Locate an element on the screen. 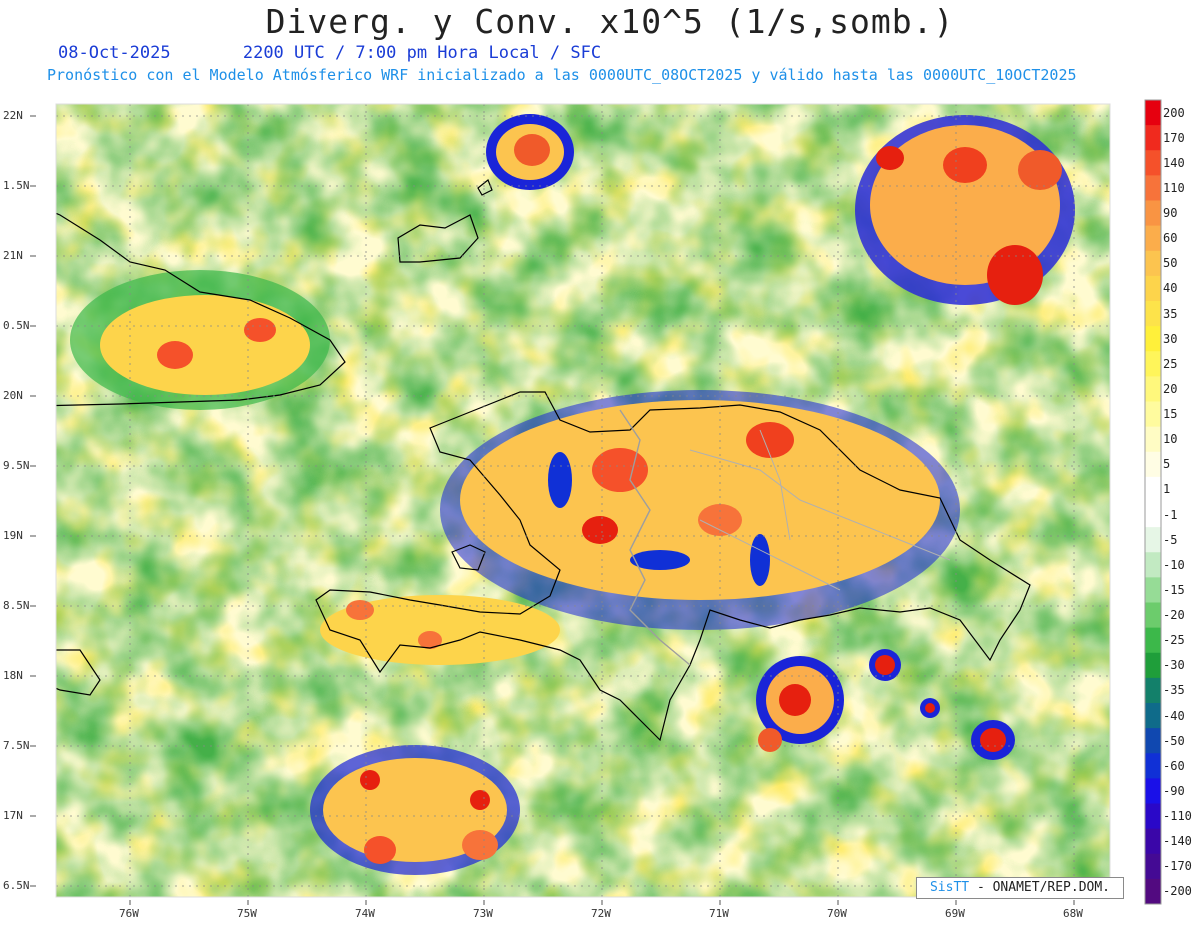  colorbar-label: -90 is located at coordinates (1174, 790).